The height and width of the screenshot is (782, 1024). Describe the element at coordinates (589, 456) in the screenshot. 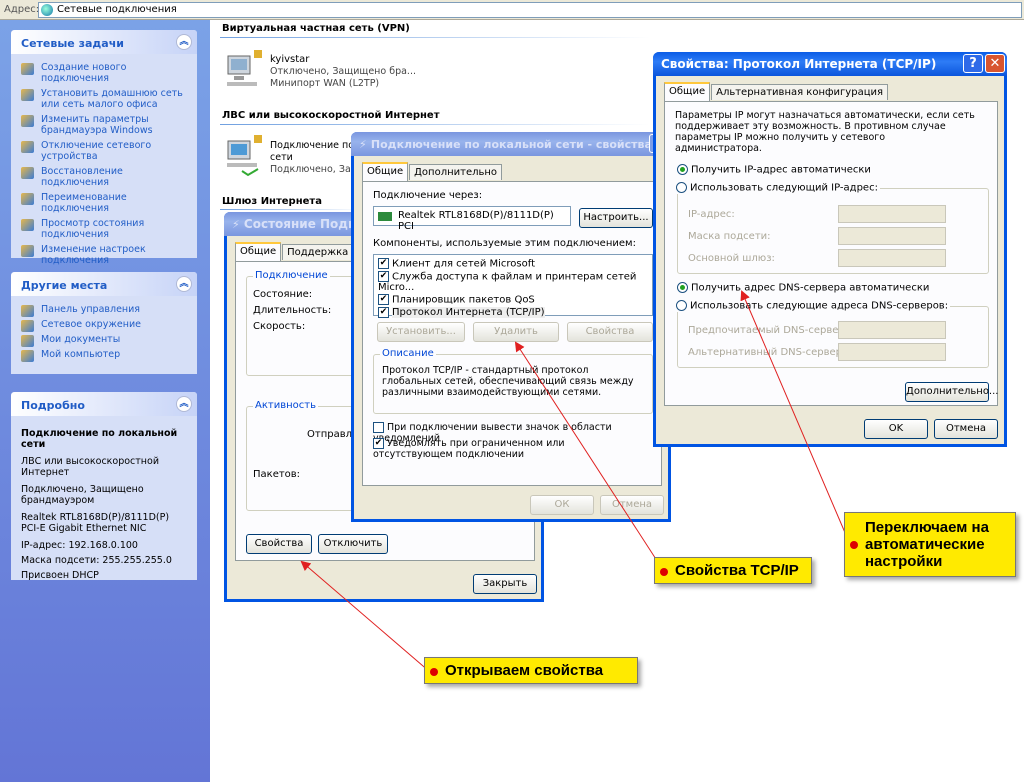

I see `arrow-to-tcpip` at that location.